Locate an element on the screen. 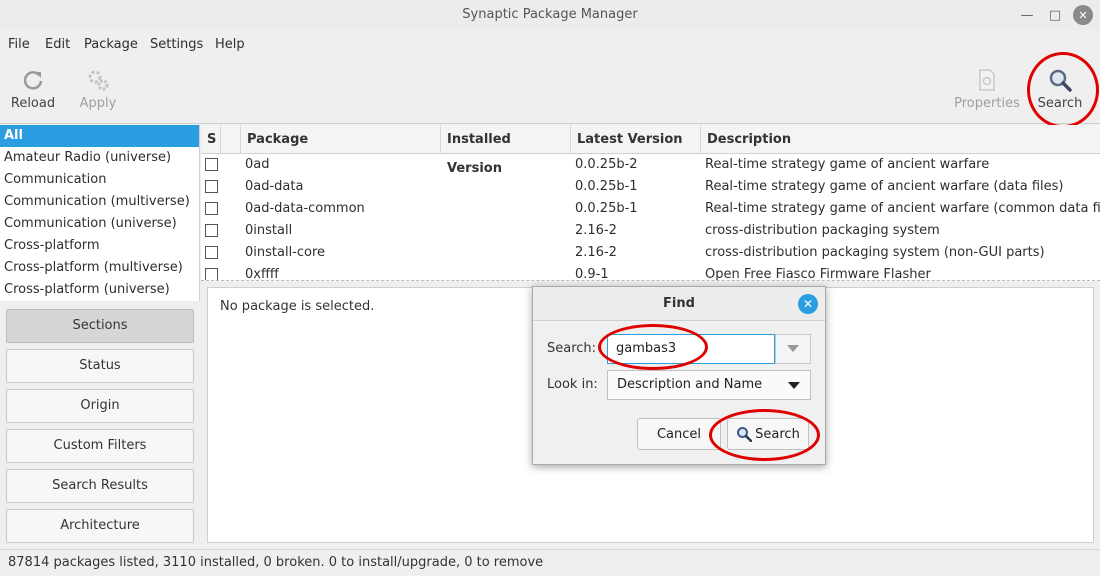 The image size is (1100, 576). section-item-all: All is located at coordinates (99, 136).